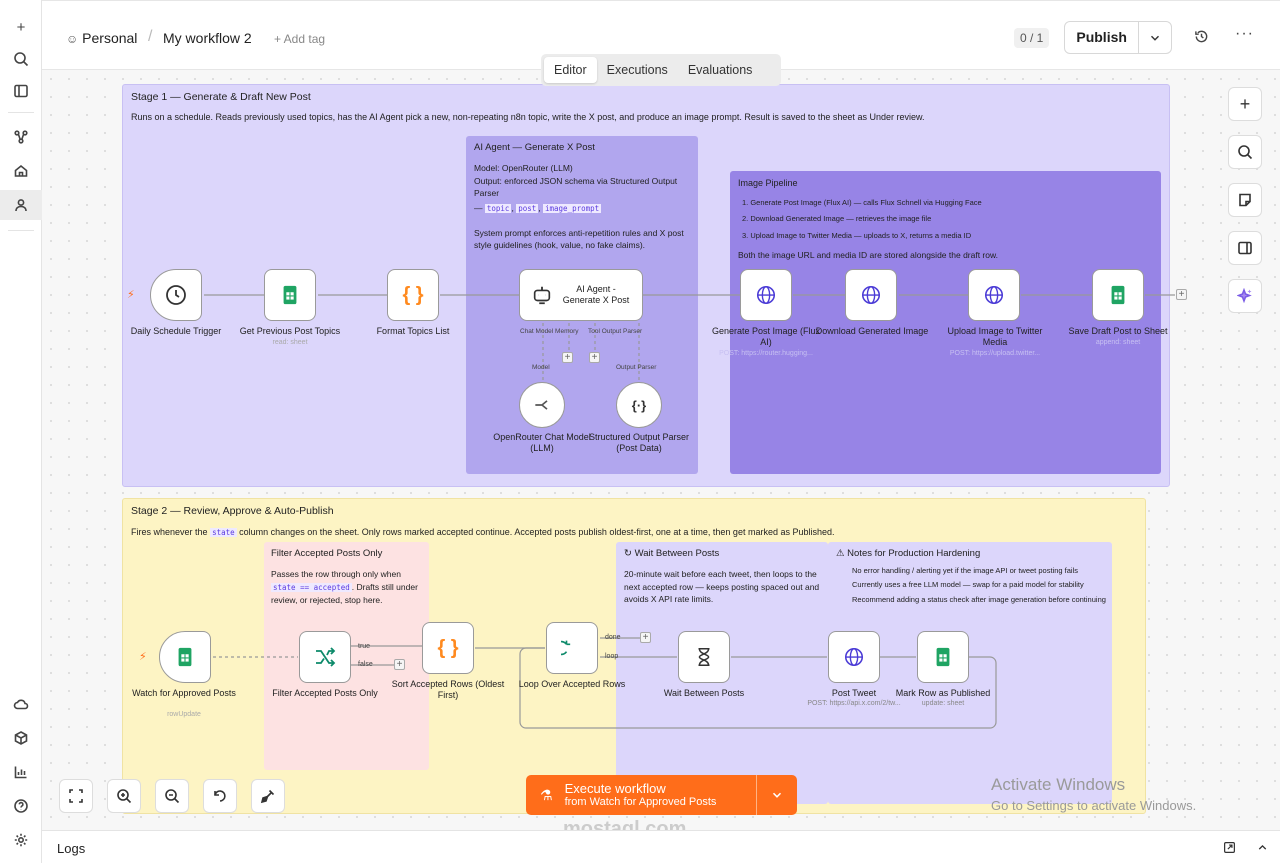 This screenshot has height=863, width=1280. I want to click on home-icon, so click(21, 171).